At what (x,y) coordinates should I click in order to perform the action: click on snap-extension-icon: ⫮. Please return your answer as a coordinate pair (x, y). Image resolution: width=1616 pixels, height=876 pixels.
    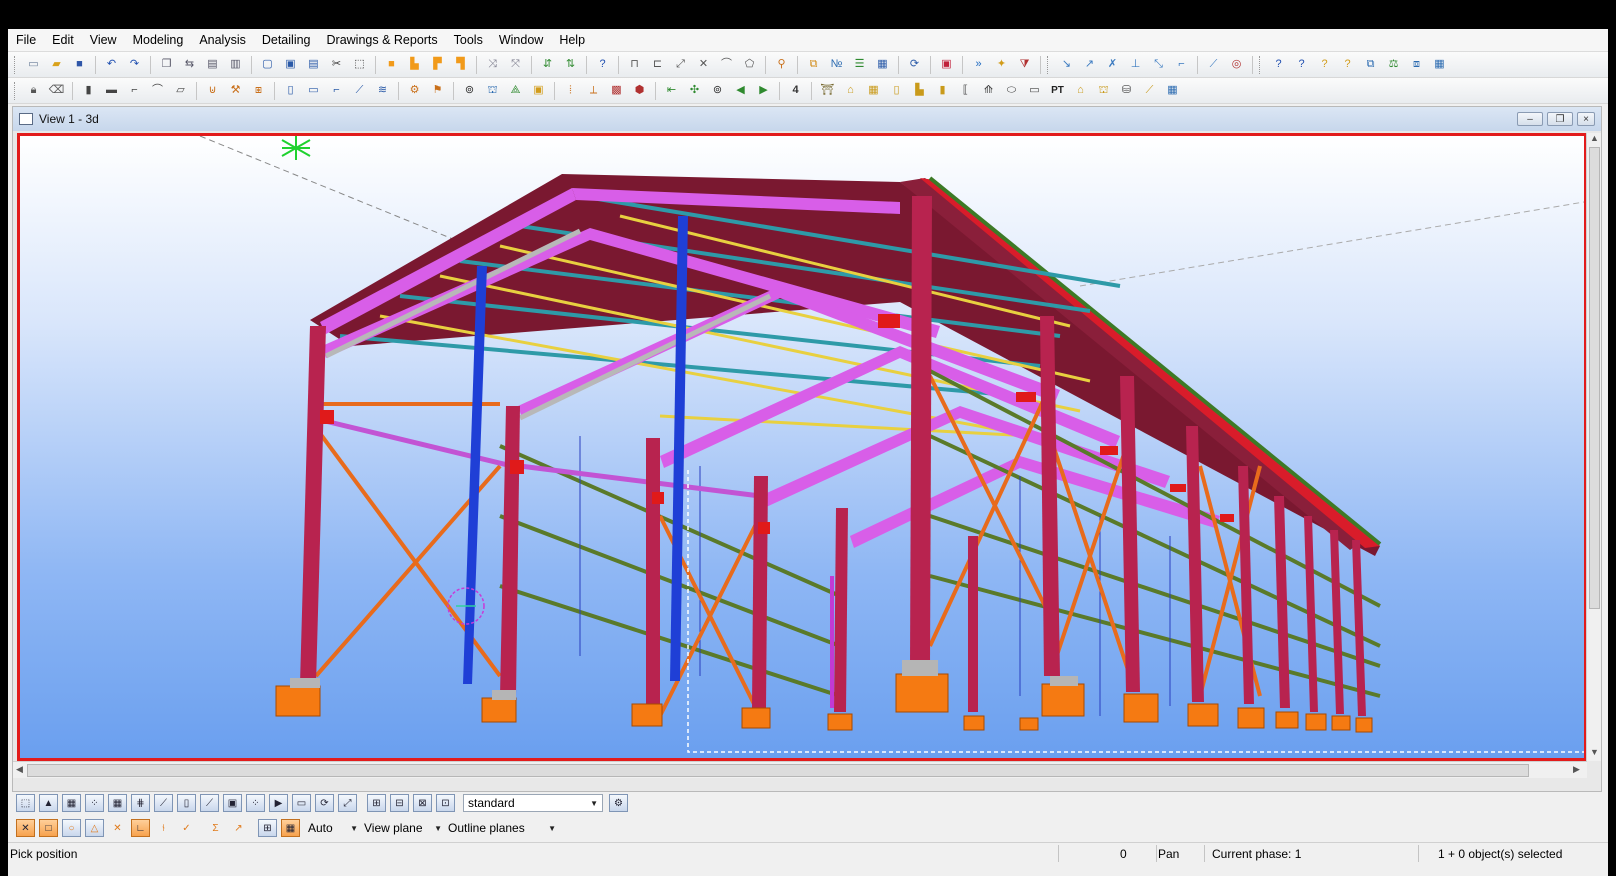
    Looking at the image, I should click on (163, 828).